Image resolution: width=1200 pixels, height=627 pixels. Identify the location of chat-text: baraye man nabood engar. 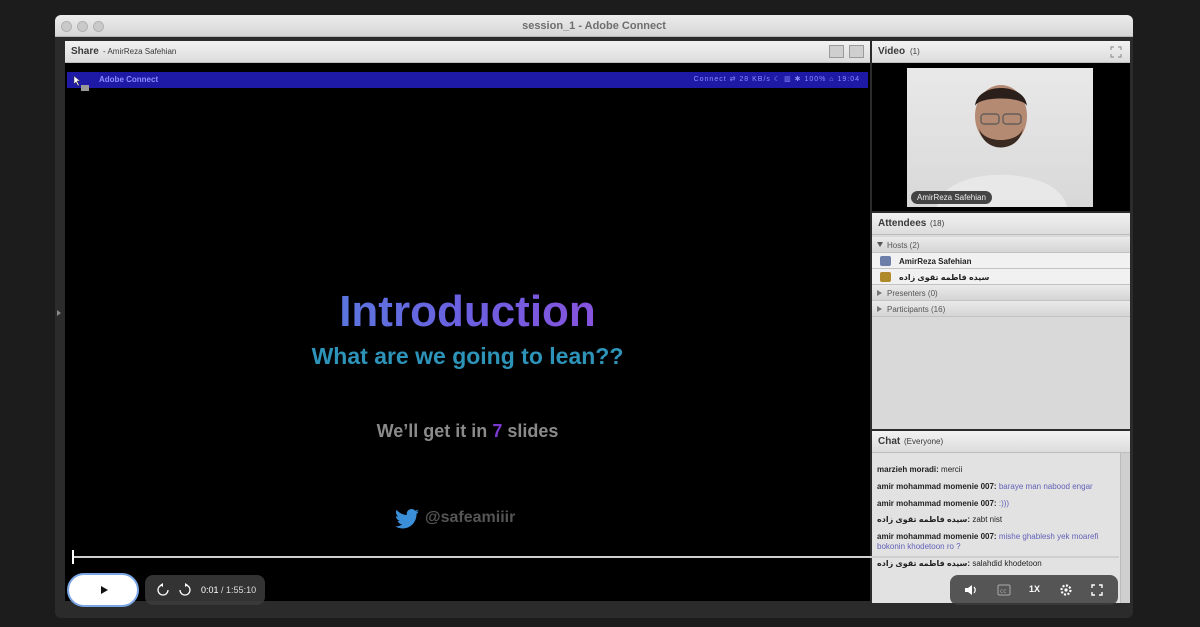
(1045, 486).